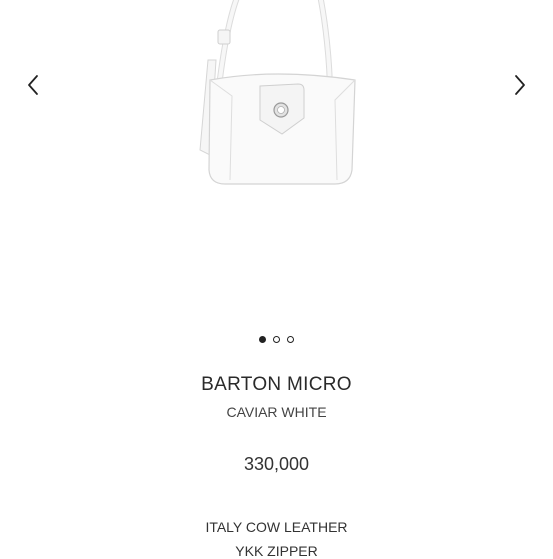 The width and height of the screenshot is (553, 559). I want to click on spec-item: YKK ZIPPER, so click(276, 551).